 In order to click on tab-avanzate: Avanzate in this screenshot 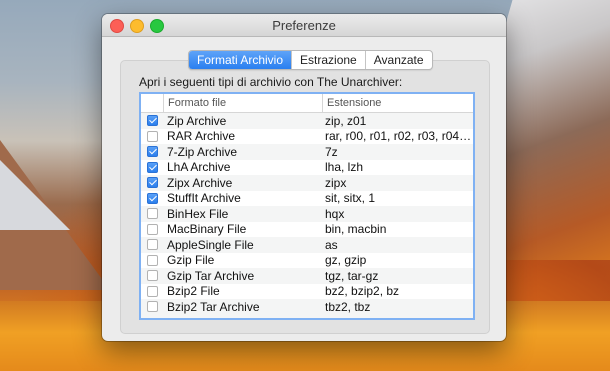, I will do `click(399, 60)`.